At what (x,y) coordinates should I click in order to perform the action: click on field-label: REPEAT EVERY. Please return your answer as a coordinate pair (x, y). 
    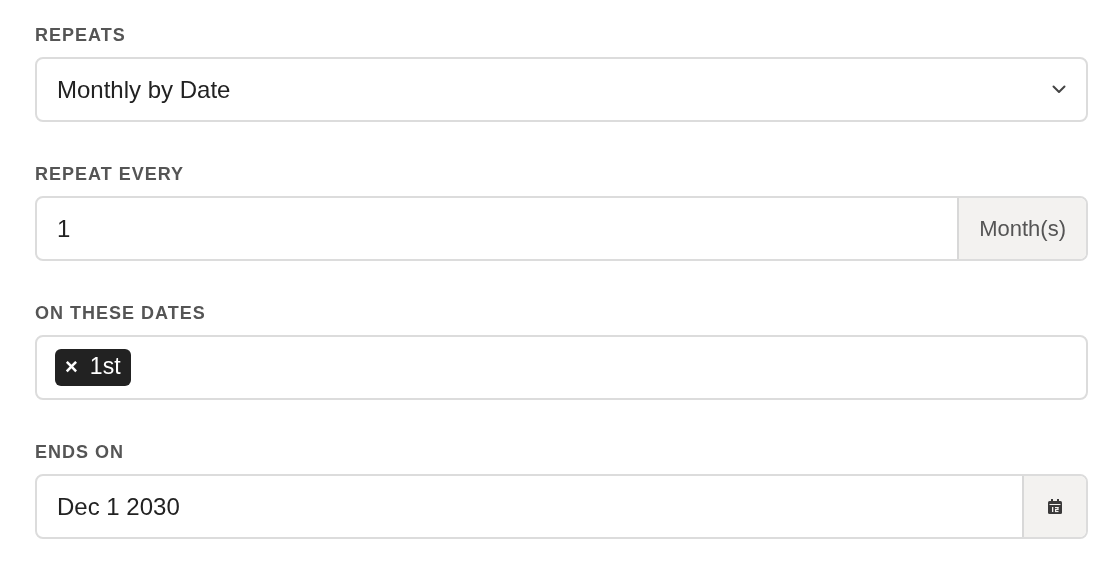
    Looking at the image, I should click on (110, 174).